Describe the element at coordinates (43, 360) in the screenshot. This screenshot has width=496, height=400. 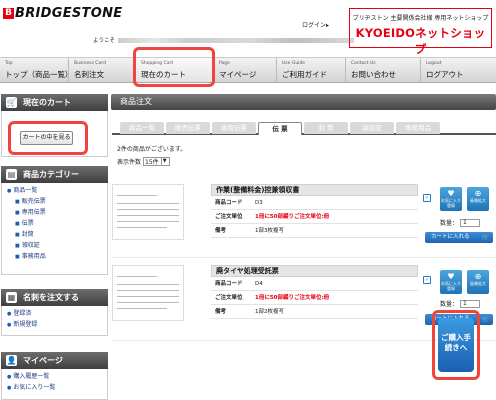
I see `sidebar-mypage-title: マイページ` at that location.